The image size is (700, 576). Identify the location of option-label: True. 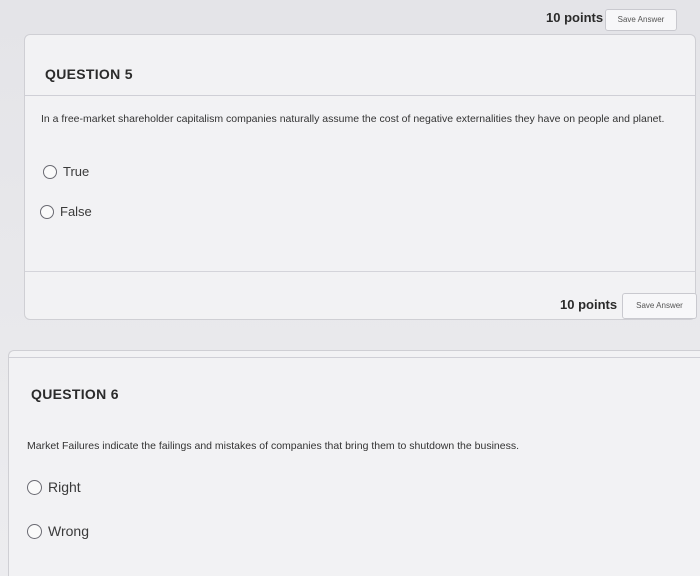
(76, 171).